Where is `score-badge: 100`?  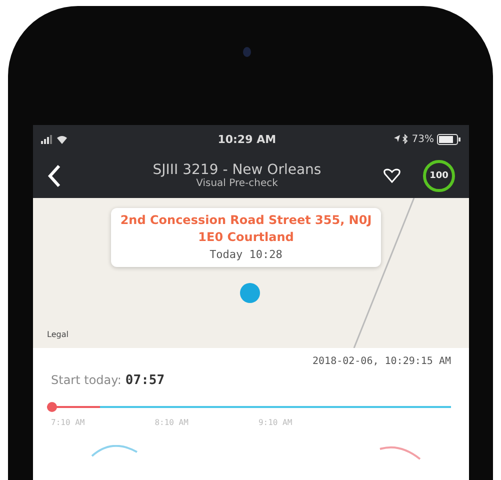
score-badge: 100 is located at coordinates (439, 176).